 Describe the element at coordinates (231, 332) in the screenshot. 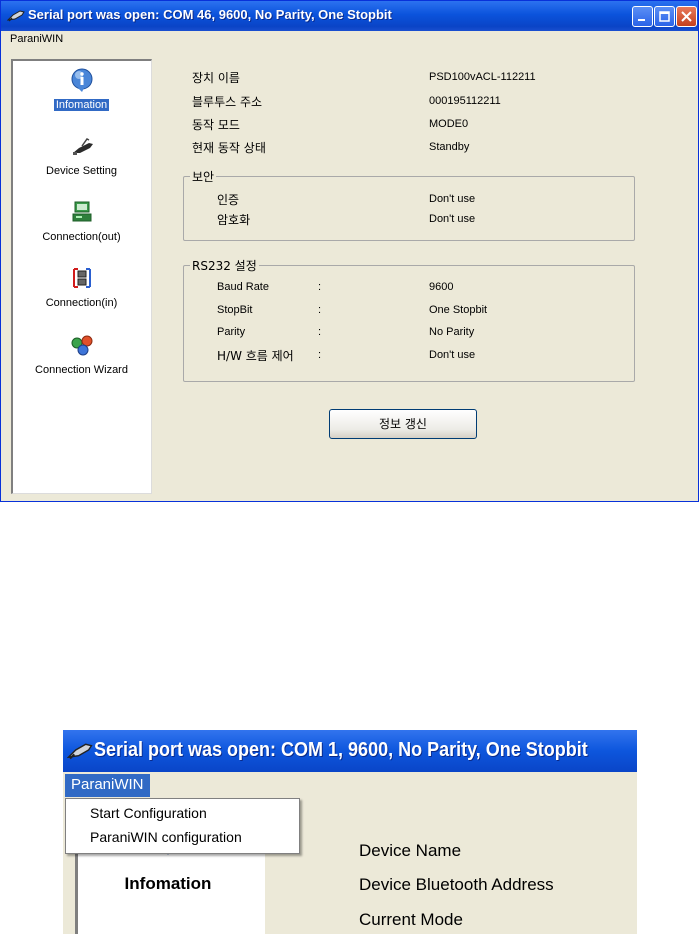

I see `parity-label: Parity` at that location.